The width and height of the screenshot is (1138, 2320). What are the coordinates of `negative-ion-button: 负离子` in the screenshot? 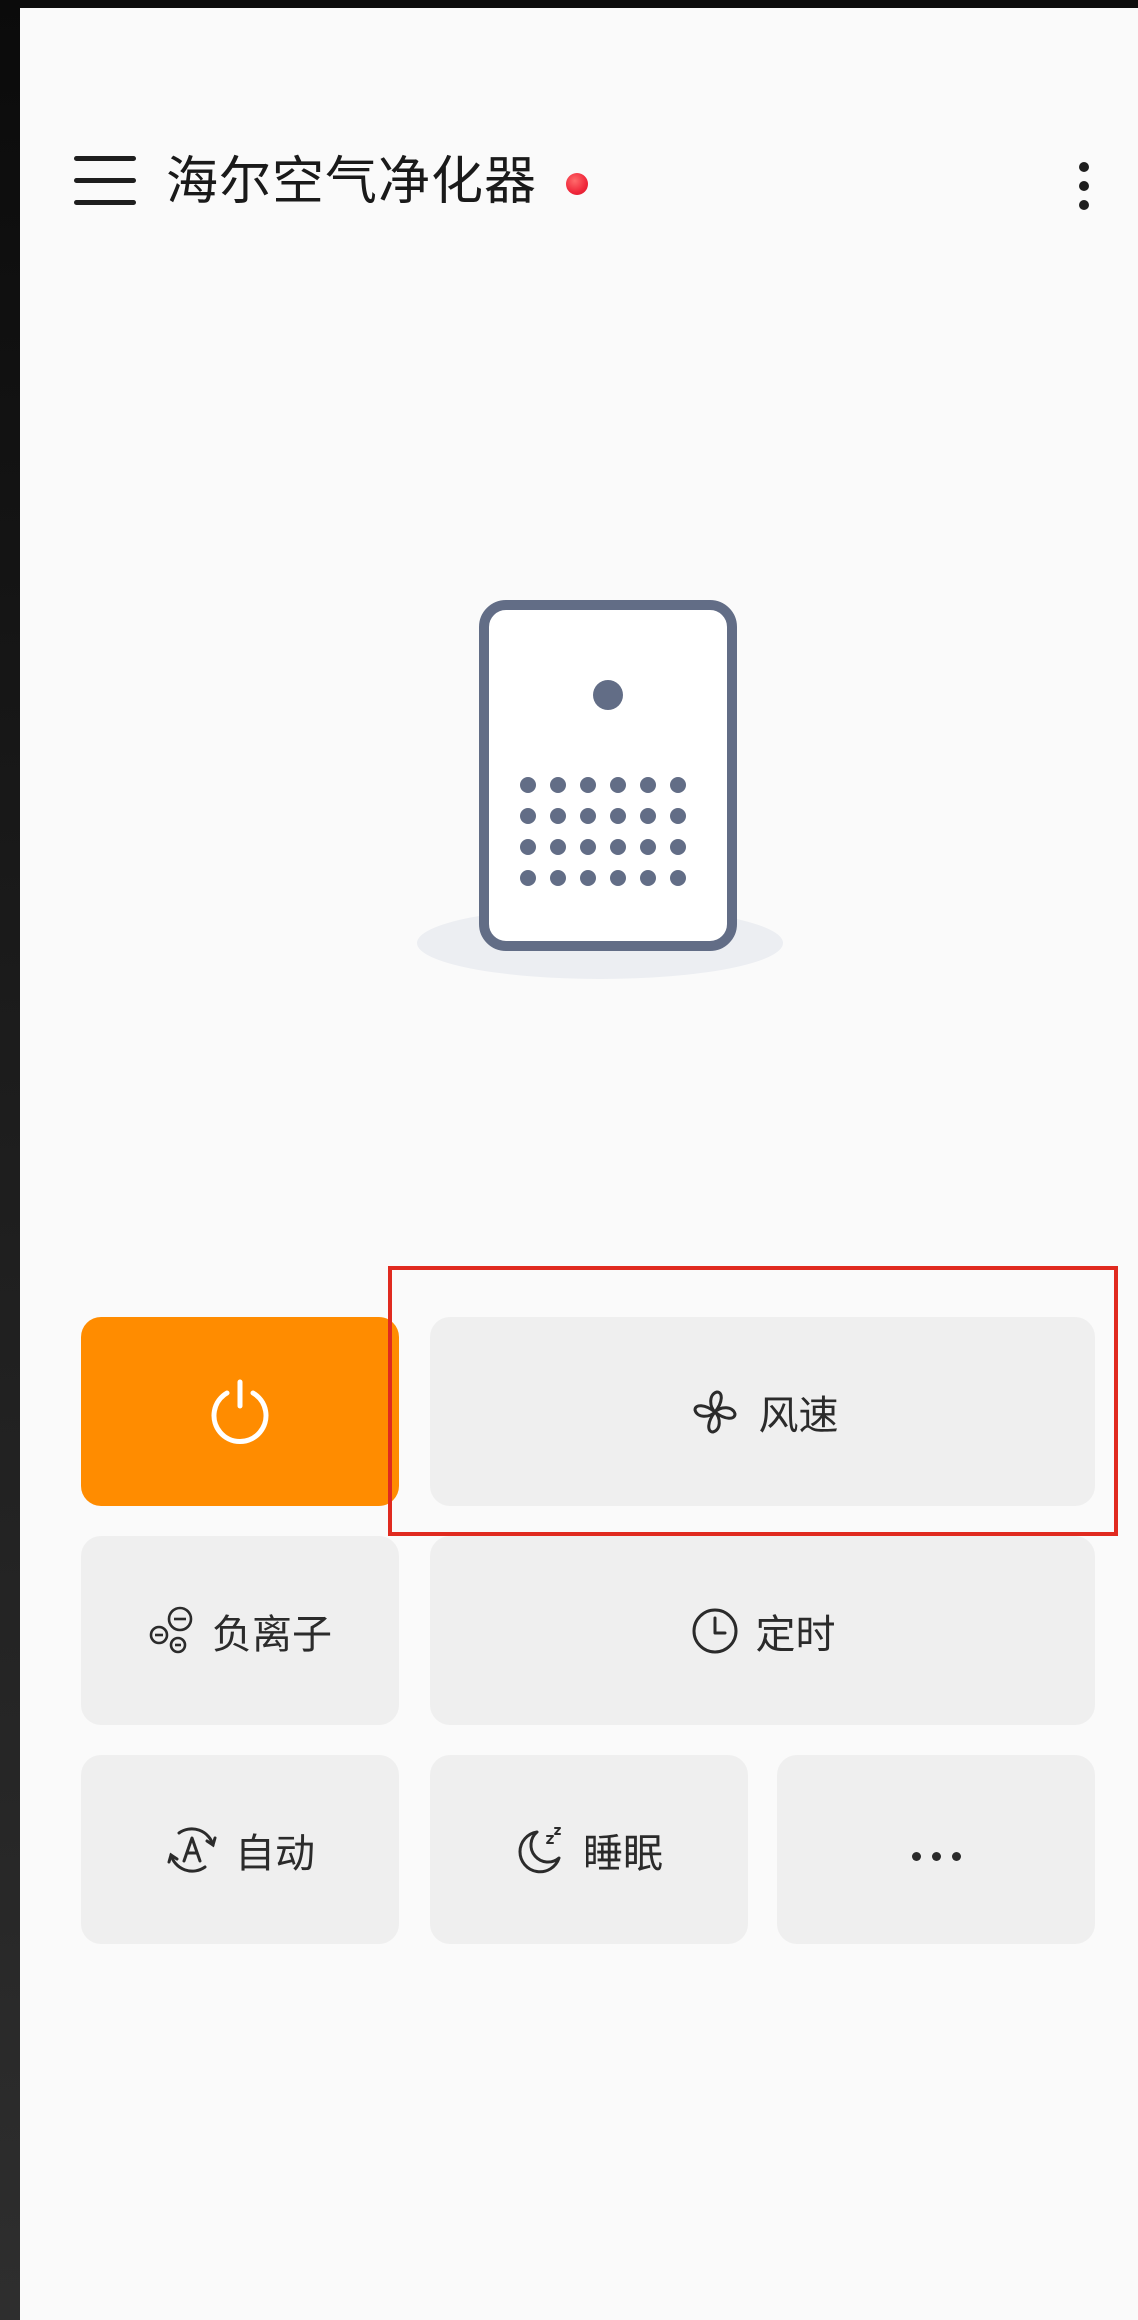 It's located at (240, 1630).